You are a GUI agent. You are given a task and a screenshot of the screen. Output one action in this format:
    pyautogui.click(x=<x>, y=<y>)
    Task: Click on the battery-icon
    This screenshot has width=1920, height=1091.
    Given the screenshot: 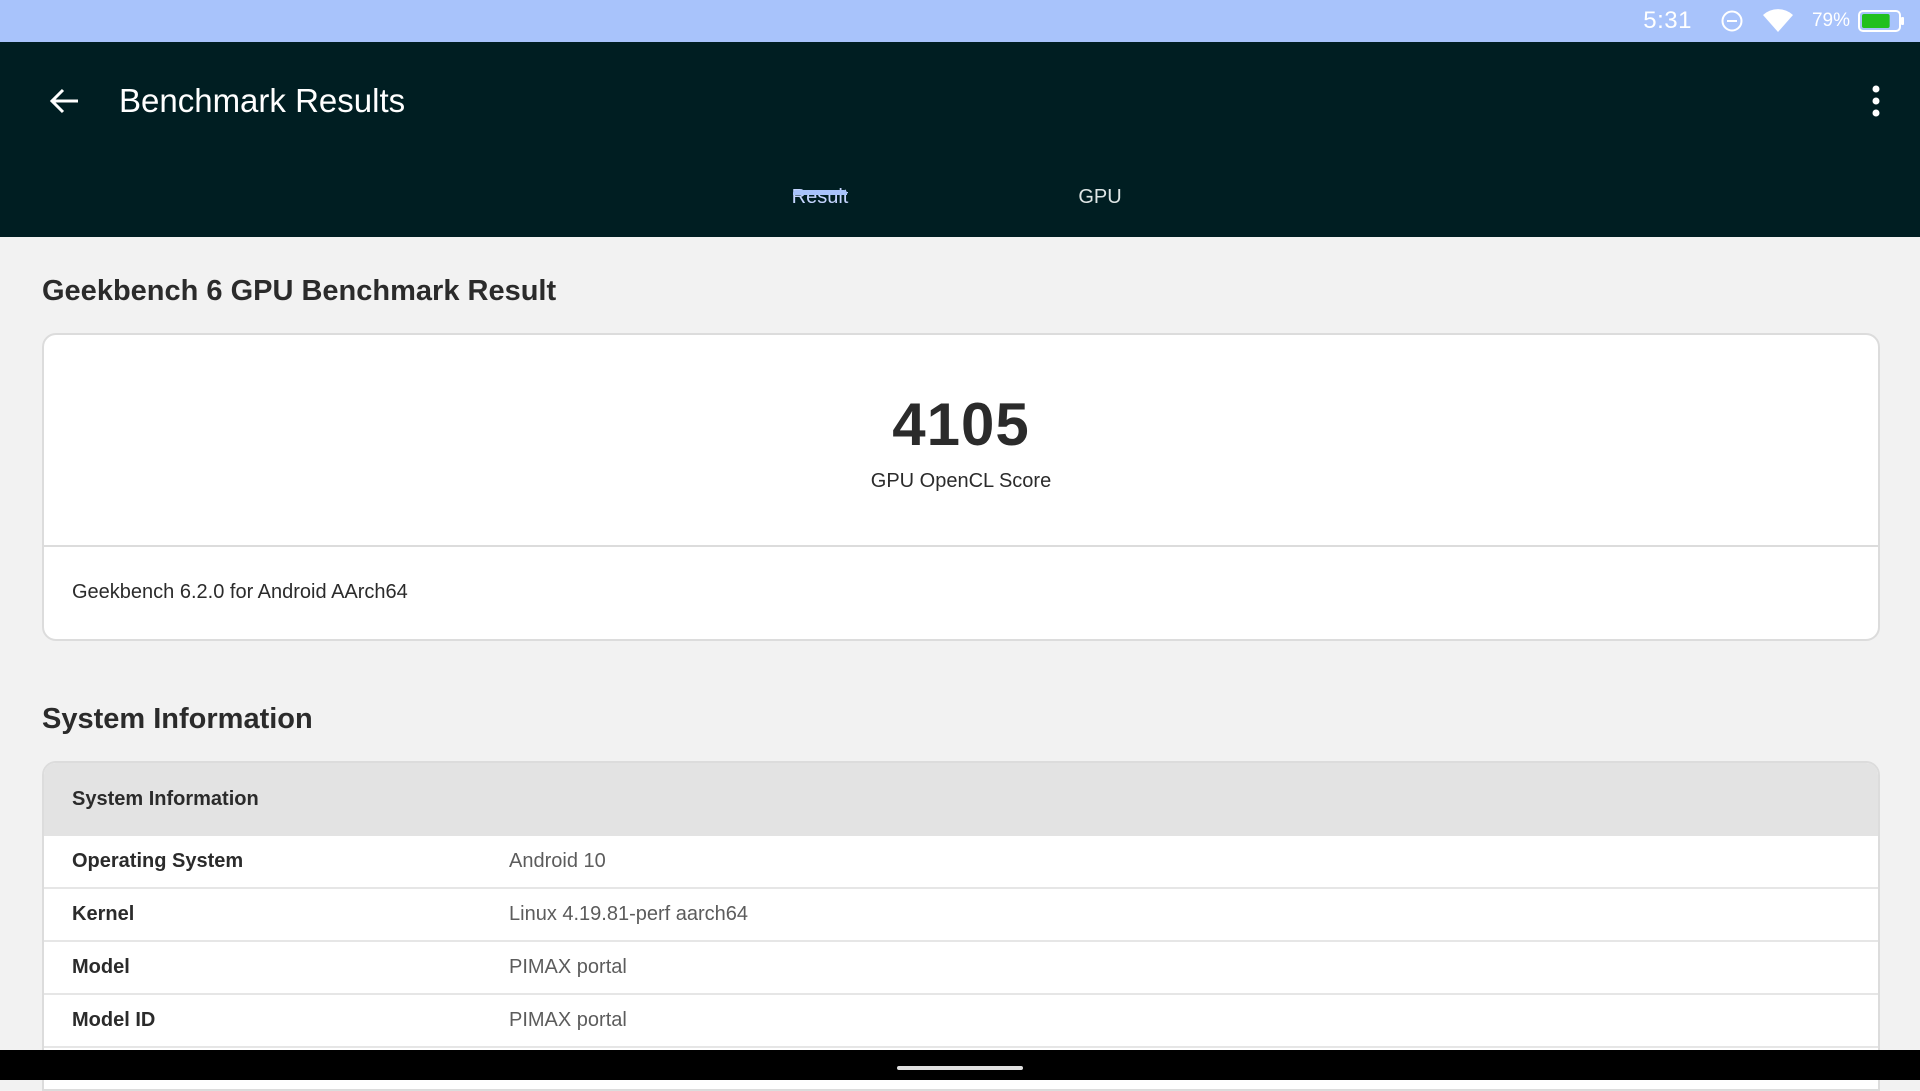 What is the action you would take?
    pyautogui.click(x=1882, y=21)
    